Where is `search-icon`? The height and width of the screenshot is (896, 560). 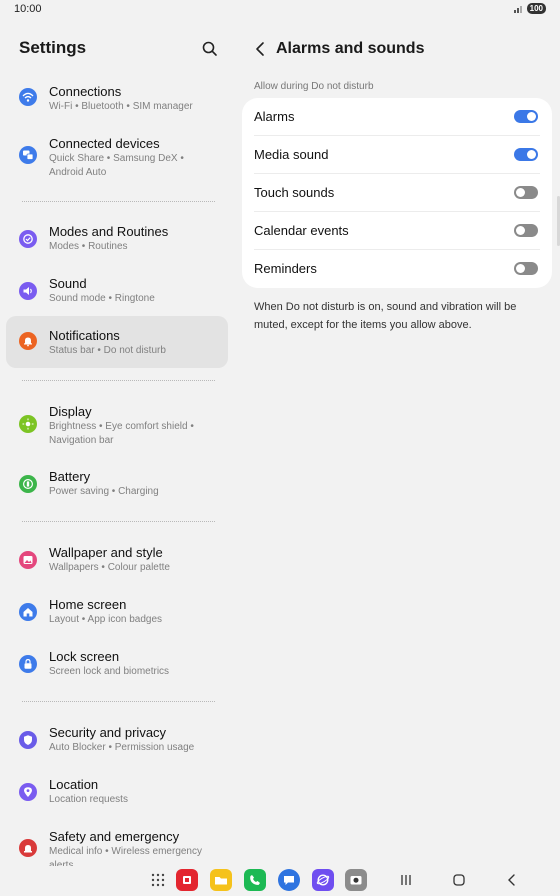 search-icon is located at coordinates (210, 49).